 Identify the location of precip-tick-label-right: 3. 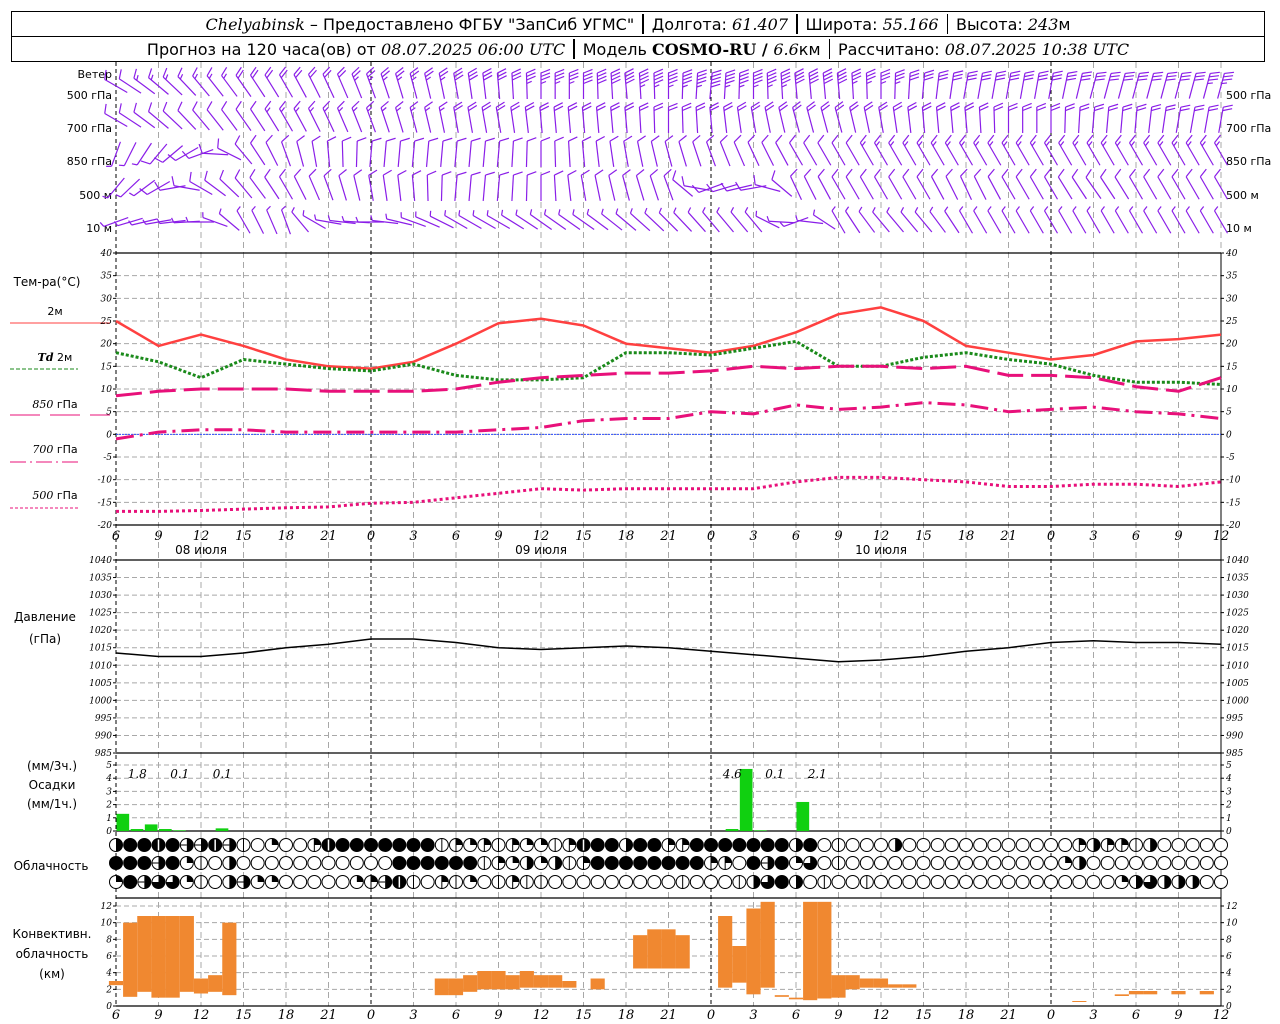
(1229, 792).